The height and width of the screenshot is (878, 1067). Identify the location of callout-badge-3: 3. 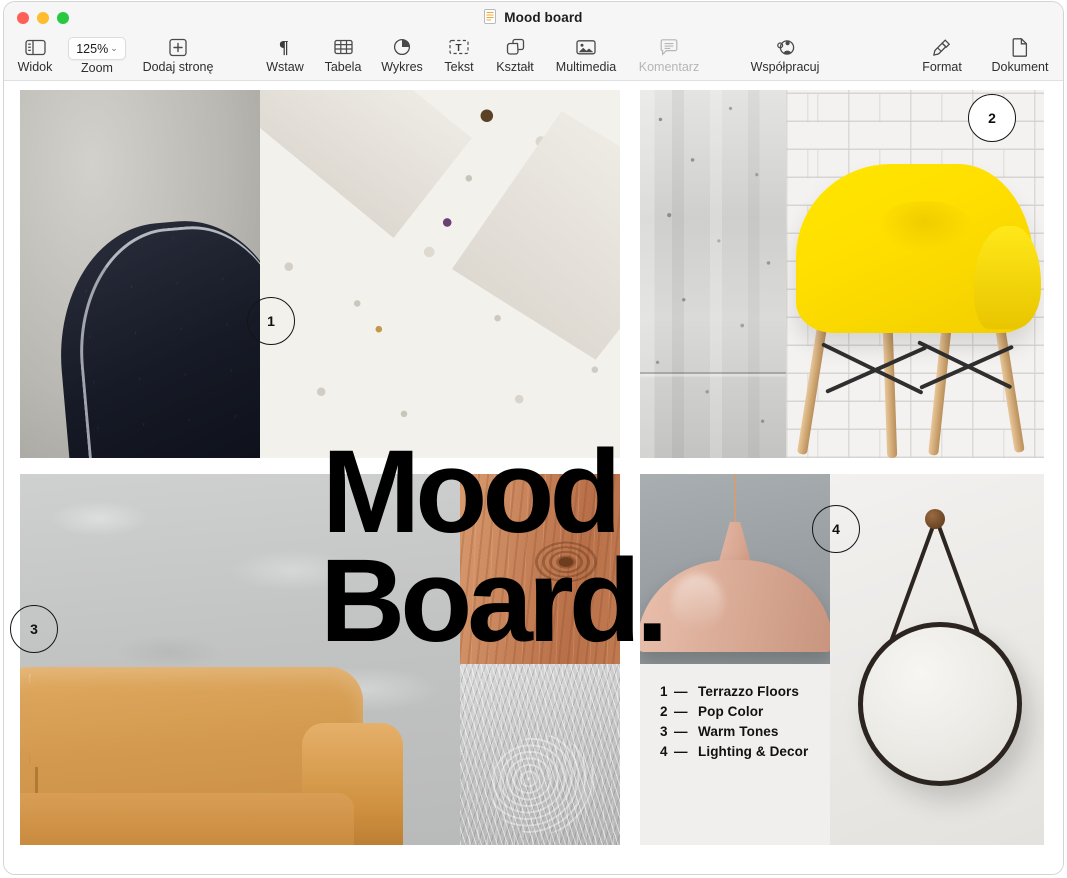
(34, 629).